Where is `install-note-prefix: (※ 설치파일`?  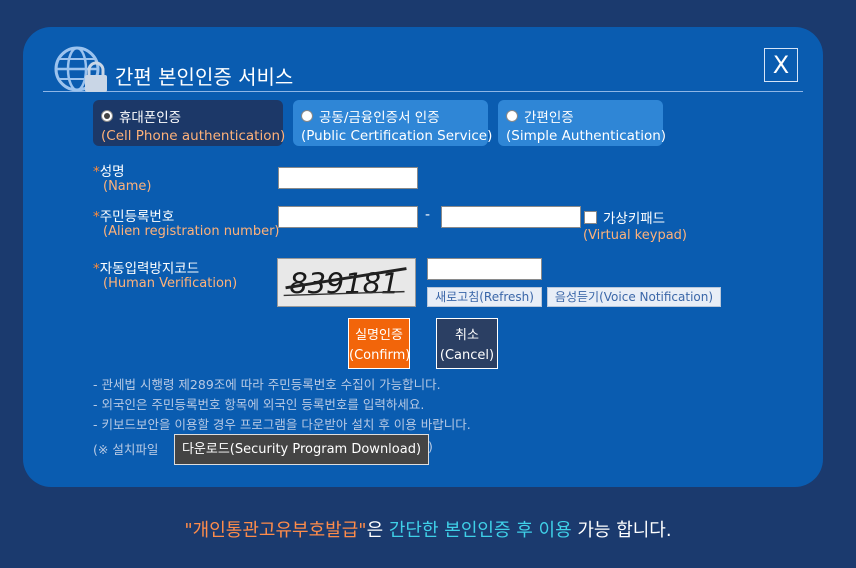
install-note-prefix: (※ 설치파일 is located at coordinates (126, 449).